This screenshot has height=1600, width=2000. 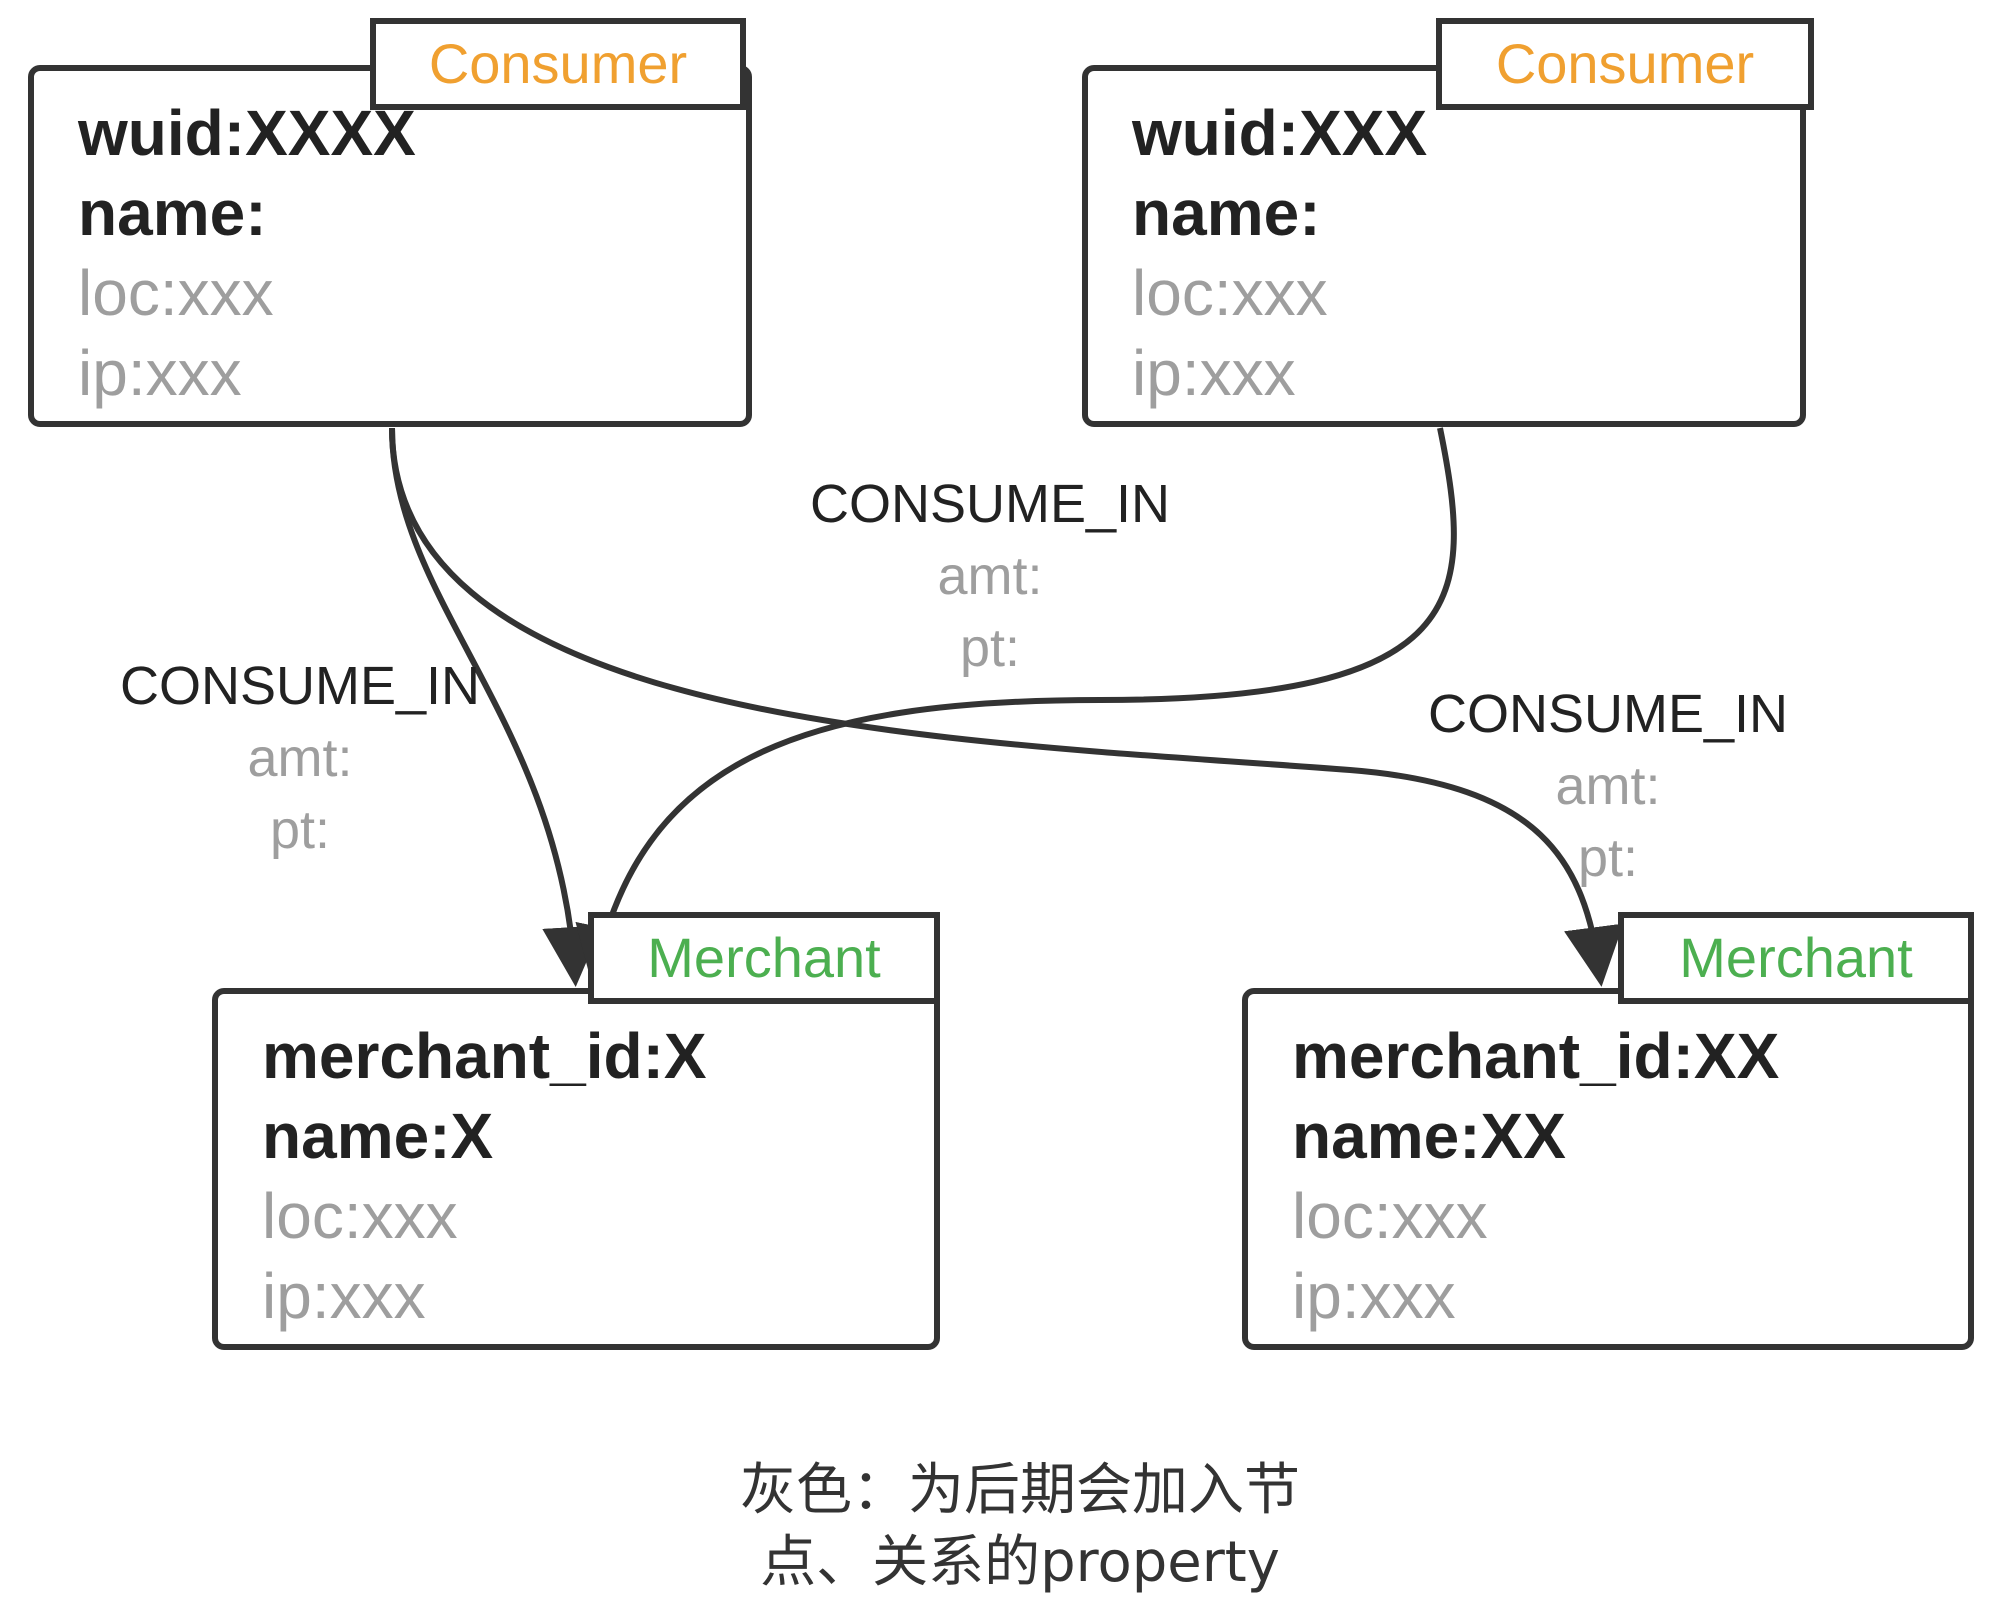 I want to click on merchant-b-name: name:XX, so click(x=1429, y=1136).